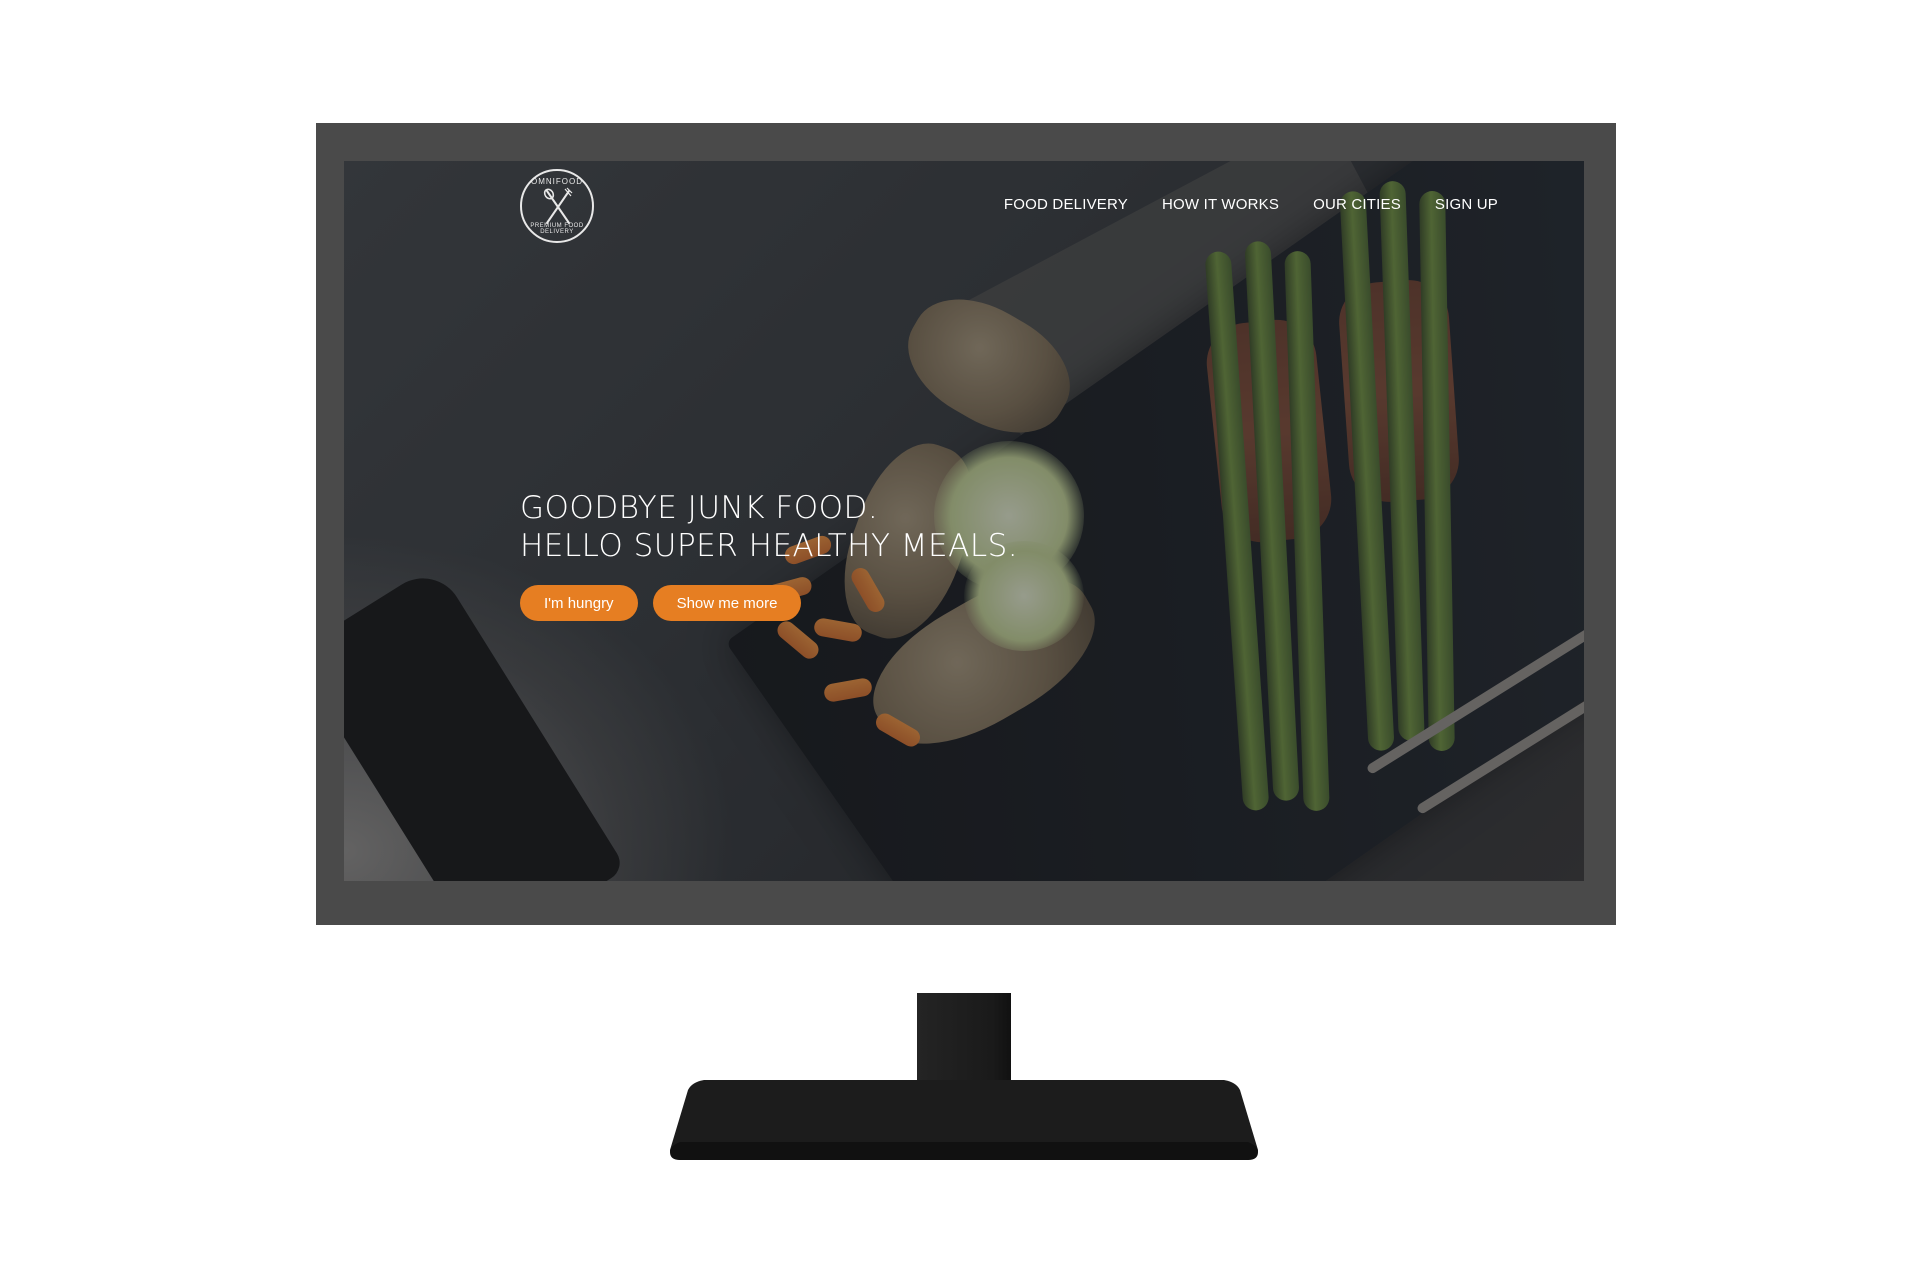 The width and height of the screenshot is (1920, 1280). Describe the element at coordinates (1466, 204) in the screenshot. I see `nav-link-sign-up: SIGN UP` at that location.